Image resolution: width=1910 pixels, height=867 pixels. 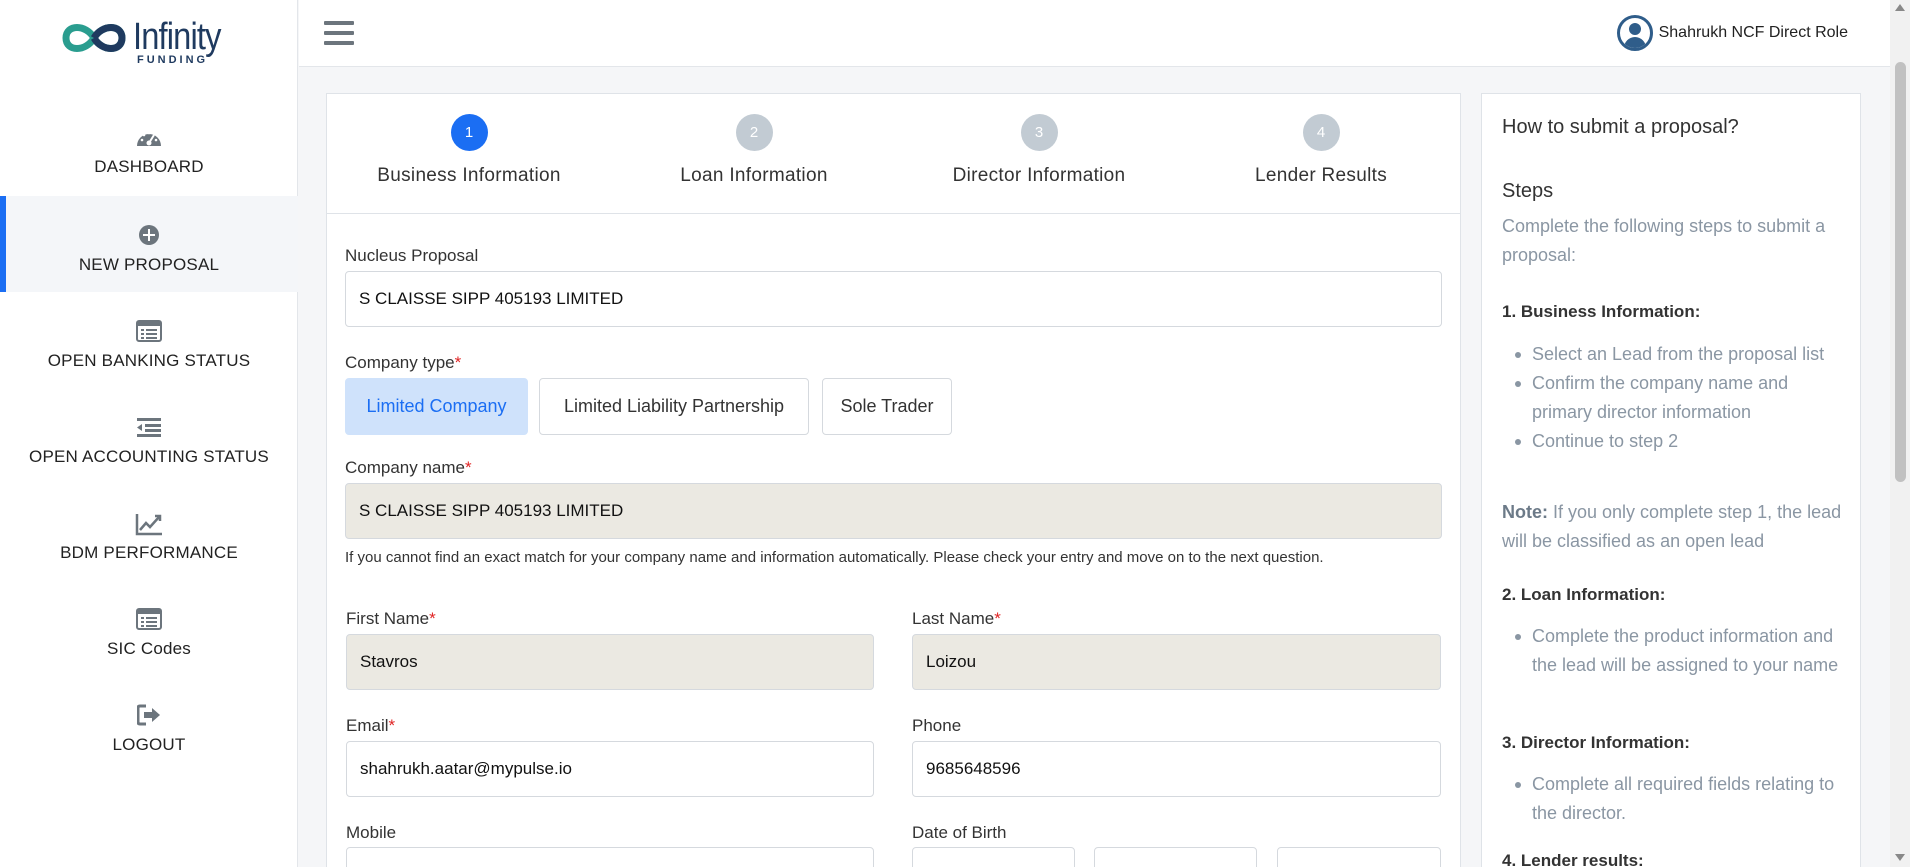 I want to click on list-item: Continue to step 2, so click(x=1678, y=441).